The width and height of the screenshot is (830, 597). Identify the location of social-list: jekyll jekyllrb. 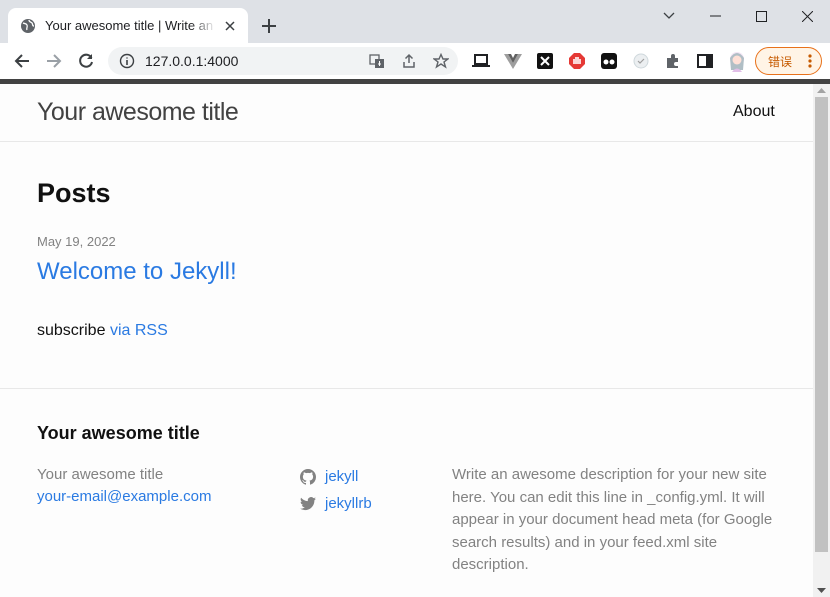
(336, 490).